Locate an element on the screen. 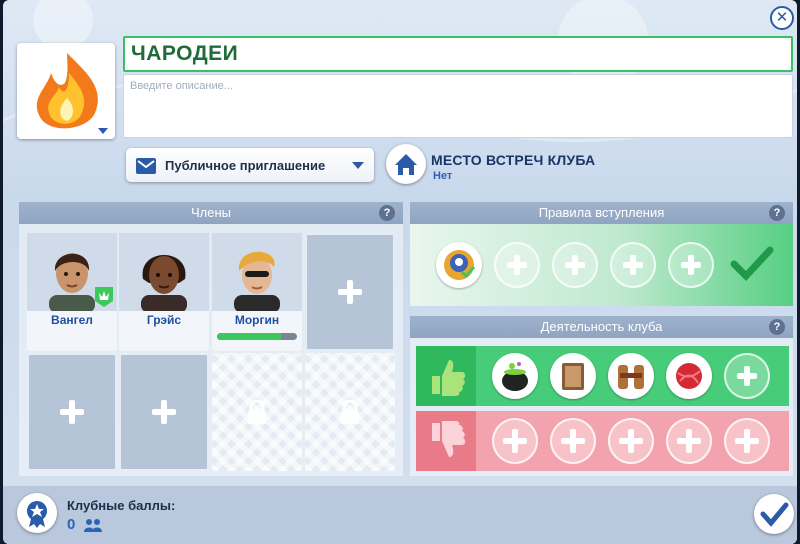  club-leader-icon is located at coordinates (104, 297).